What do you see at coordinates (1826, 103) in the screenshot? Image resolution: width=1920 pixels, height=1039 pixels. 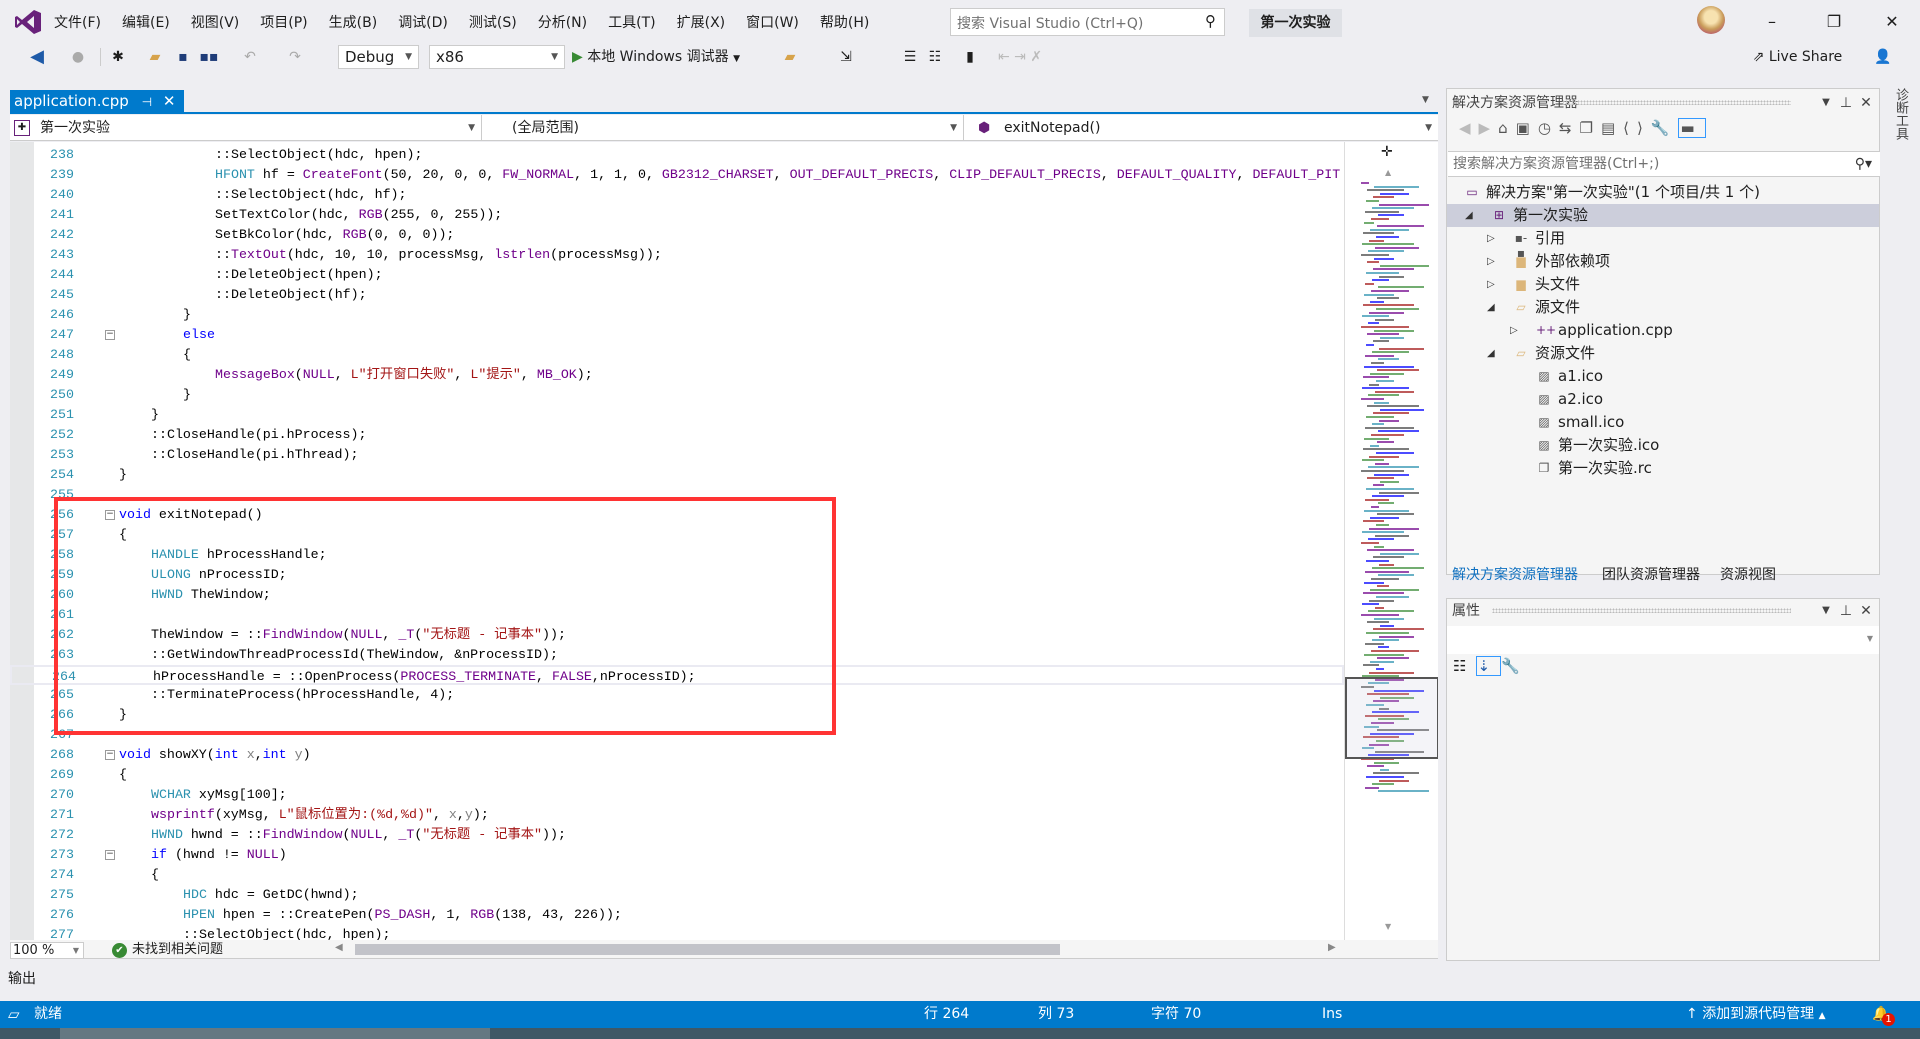 I see `dropdown-icon: ▼` at bounding box center [1826, 103].